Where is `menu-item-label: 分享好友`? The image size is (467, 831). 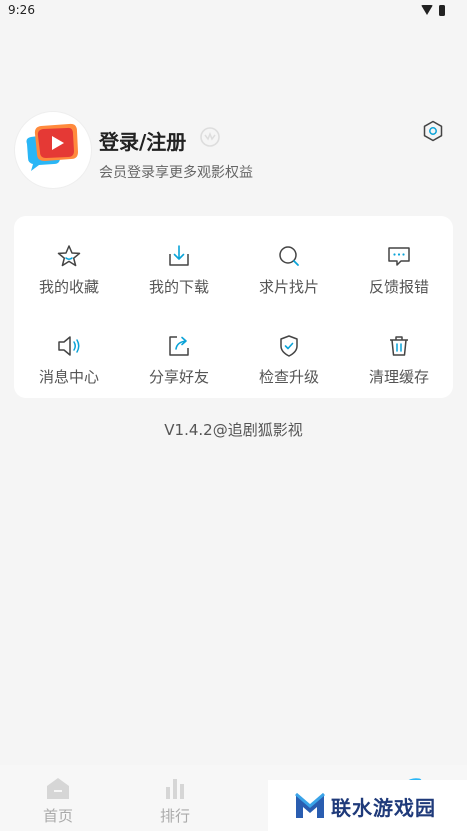
menu-item-label: 分享好友 is located at coordinates (178, 377).